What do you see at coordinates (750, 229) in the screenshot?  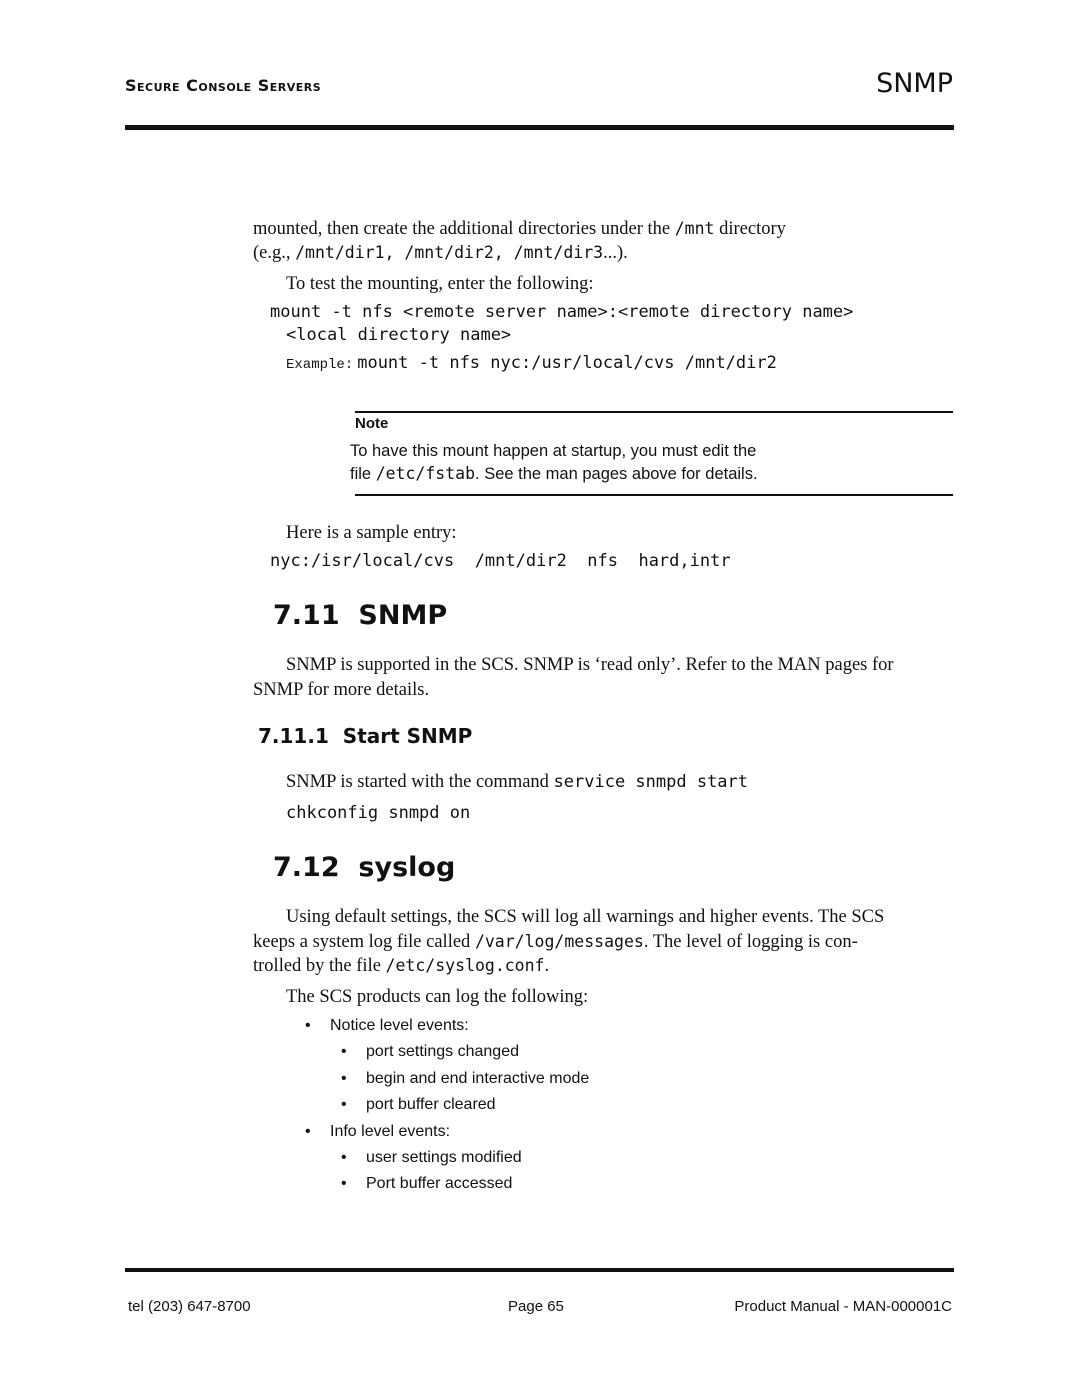 I see `text: directory` at bounding box center [750, 229].